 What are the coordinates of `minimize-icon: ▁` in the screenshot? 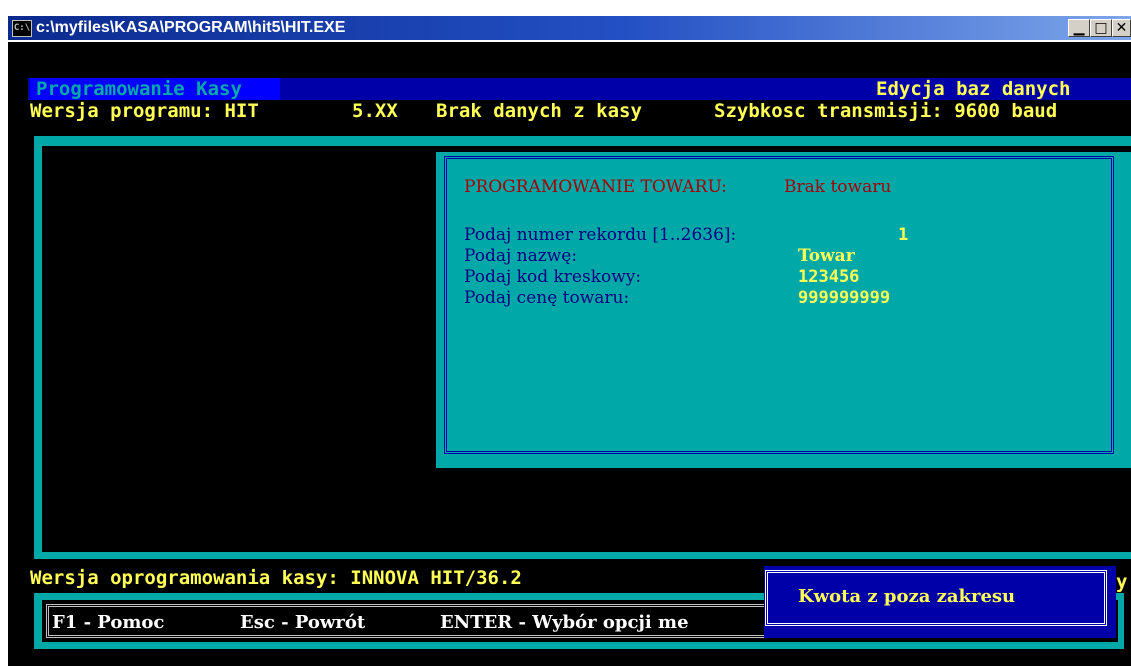 It's located at (1079, 28).